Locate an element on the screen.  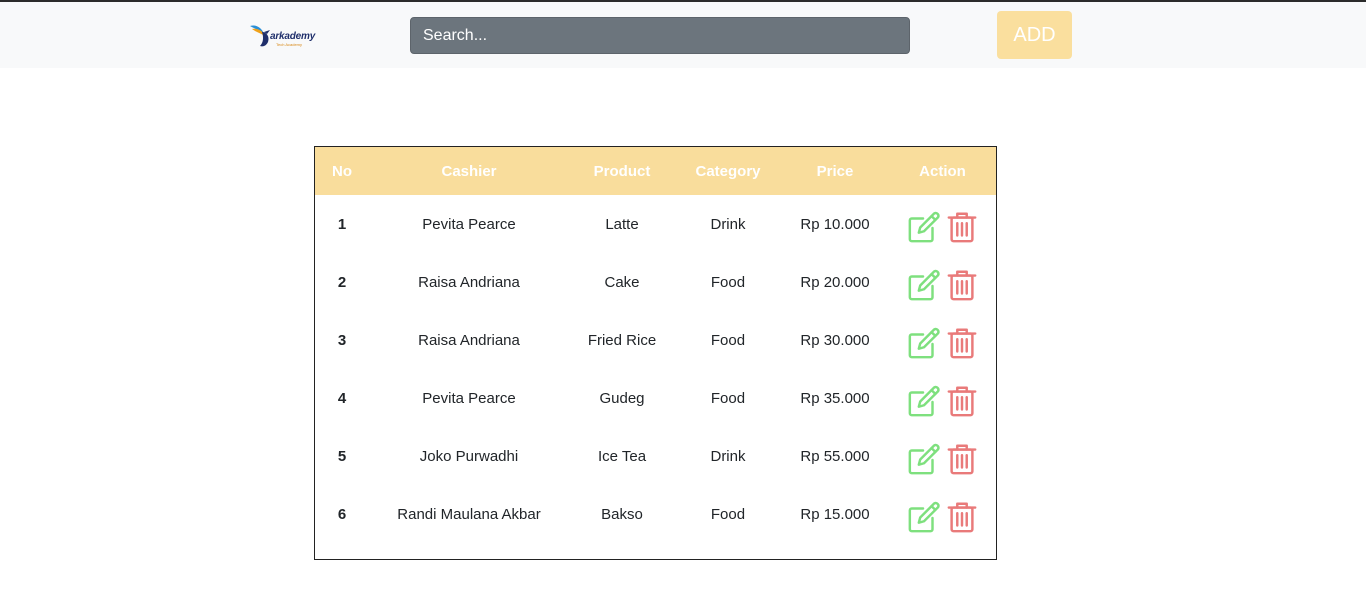
table-row: 5 Joko Purwadhi Ice Tea Drink Rp 55.000 is located at coordinates (655, 456).